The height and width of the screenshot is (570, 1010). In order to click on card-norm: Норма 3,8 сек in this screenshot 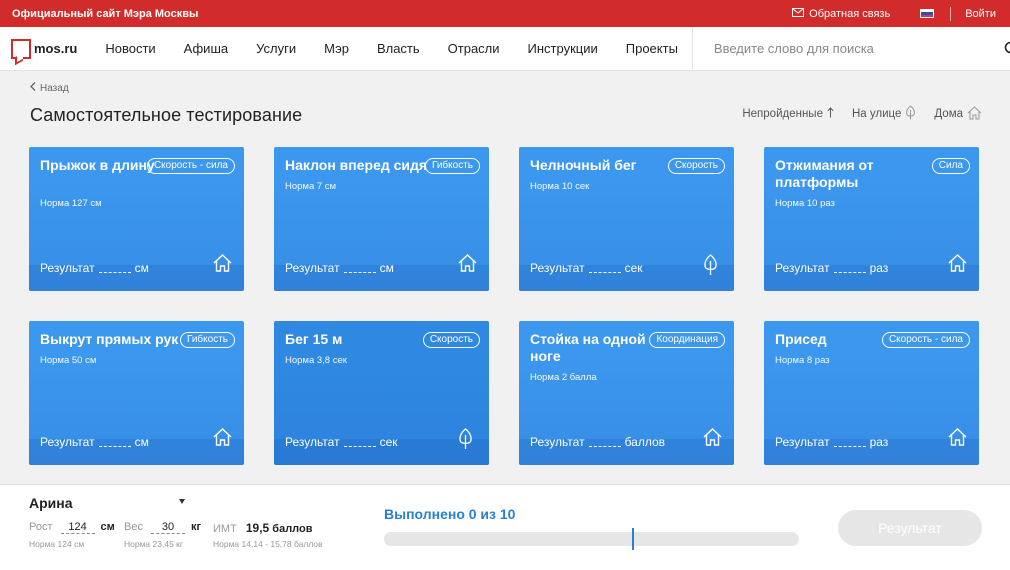, I will do `click(316, 360)`.